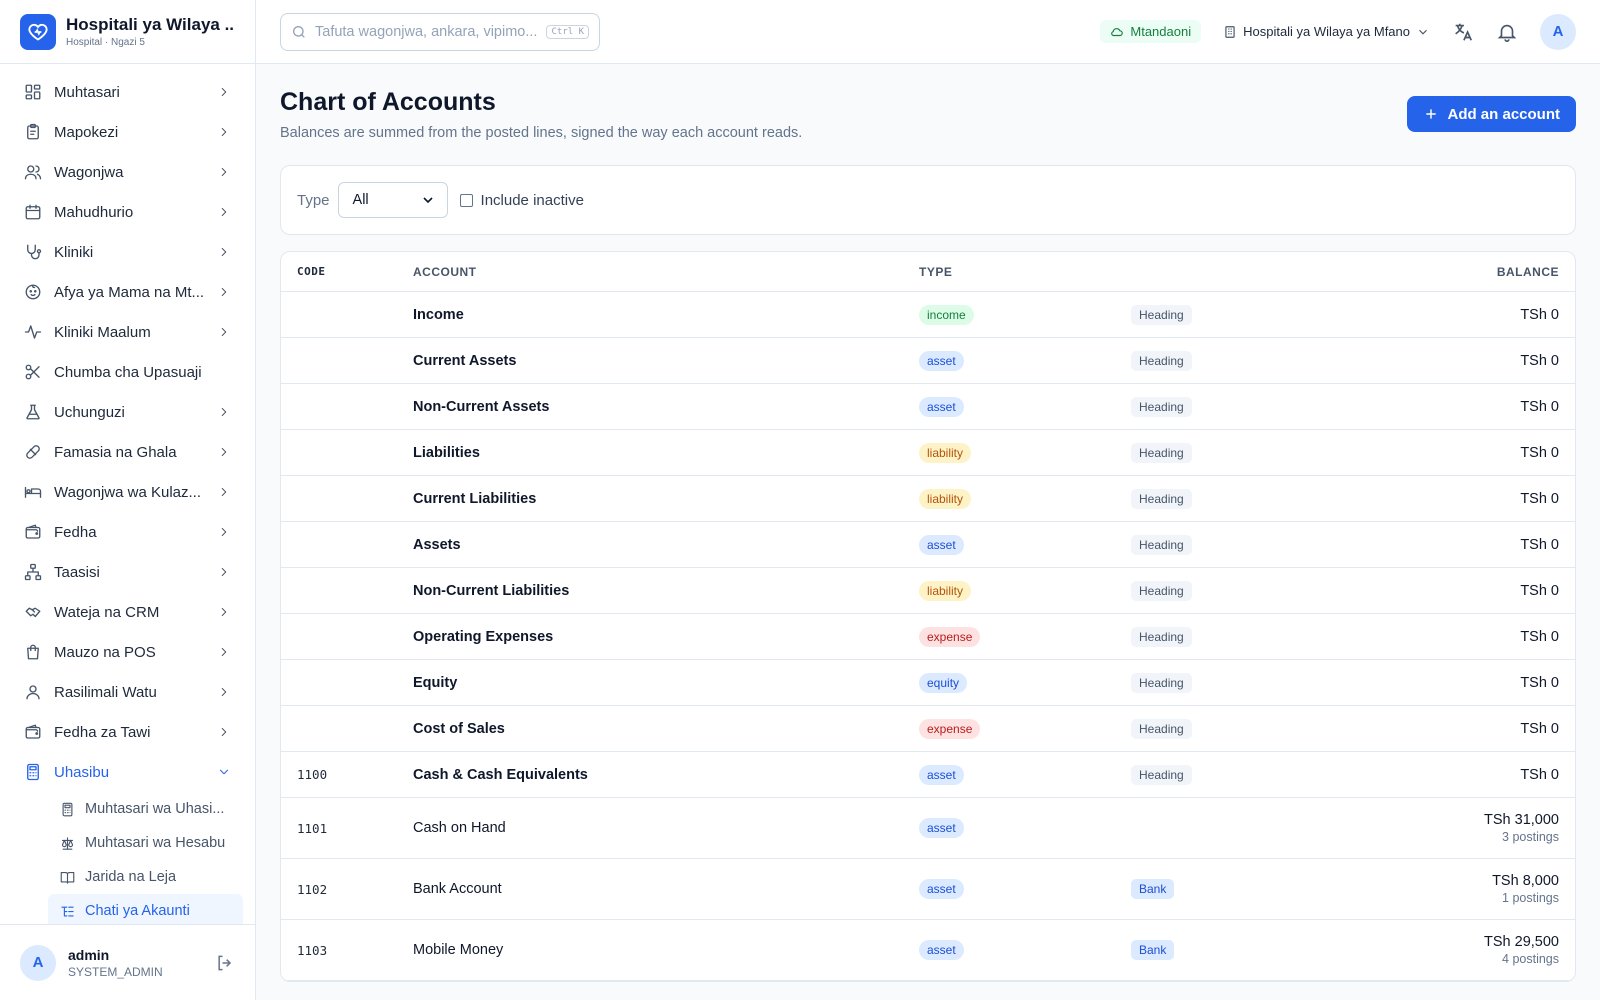  I want to click on account-name: Cash on Hand, so click(459, 828).